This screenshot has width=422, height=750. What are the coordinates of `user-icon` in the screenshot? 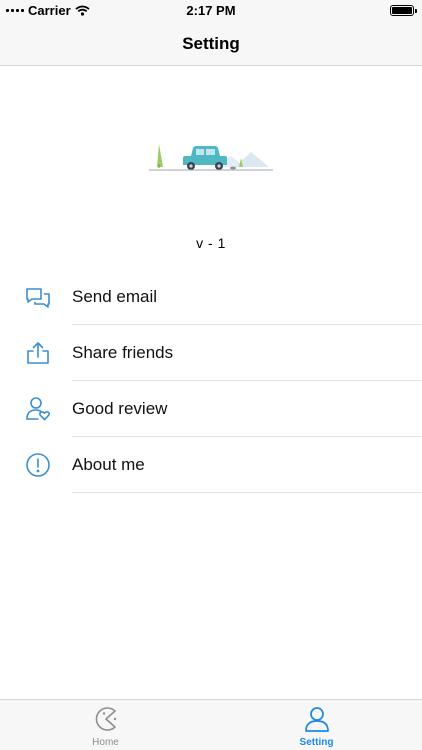 It's located at (317, 719).